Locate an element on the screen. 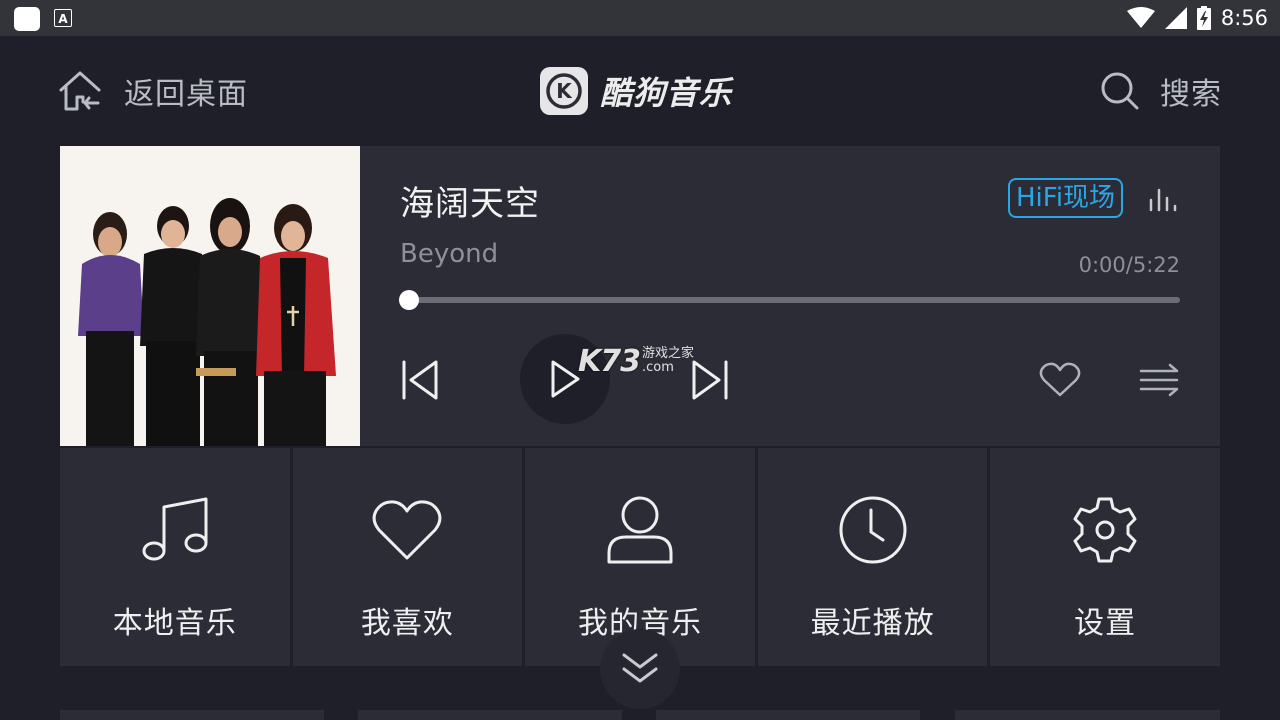 The width and height of the screenshot is (1280, 720). back-to-desktop-label: 返回桌面 is located at coordinates (186, 94).